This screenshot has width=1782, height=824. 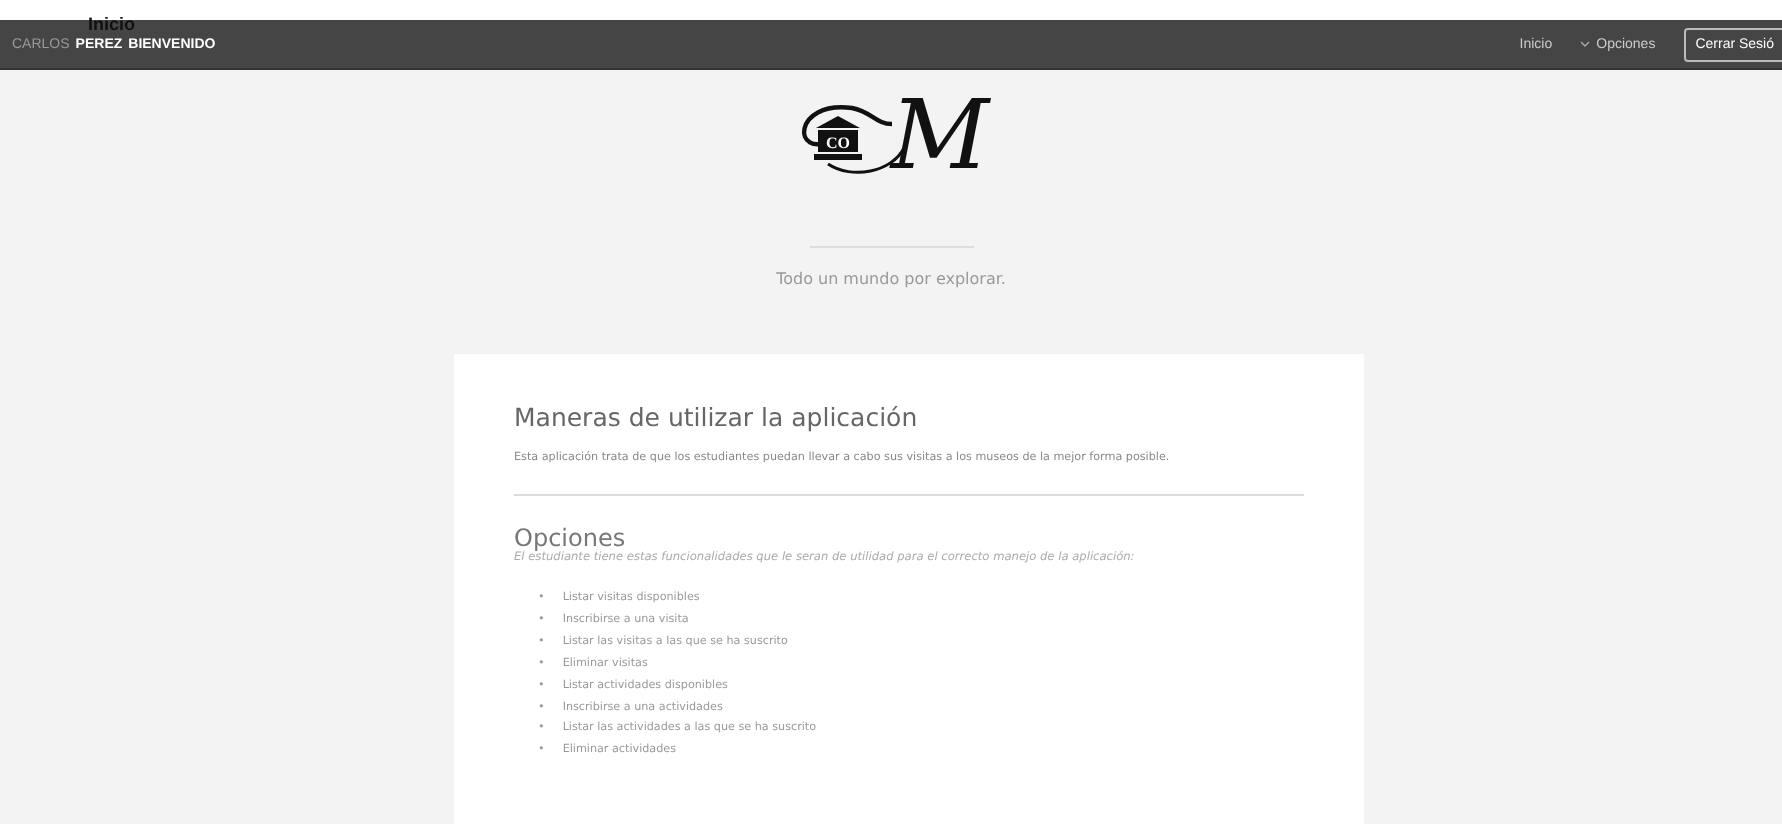 I want to click on options-title: Opciones, so click(x=570, y=538).